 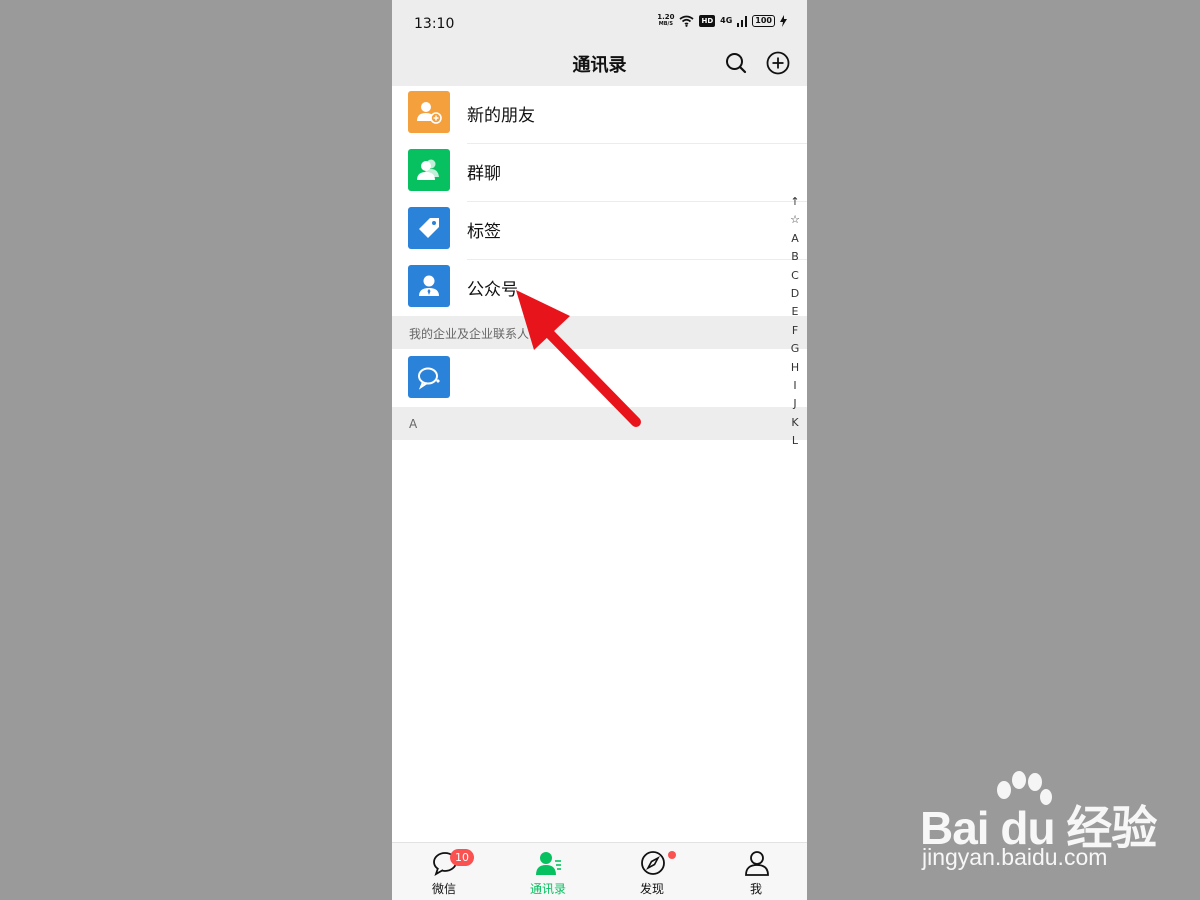 I want to click on index-letter: H, so click(x=795, y=368).